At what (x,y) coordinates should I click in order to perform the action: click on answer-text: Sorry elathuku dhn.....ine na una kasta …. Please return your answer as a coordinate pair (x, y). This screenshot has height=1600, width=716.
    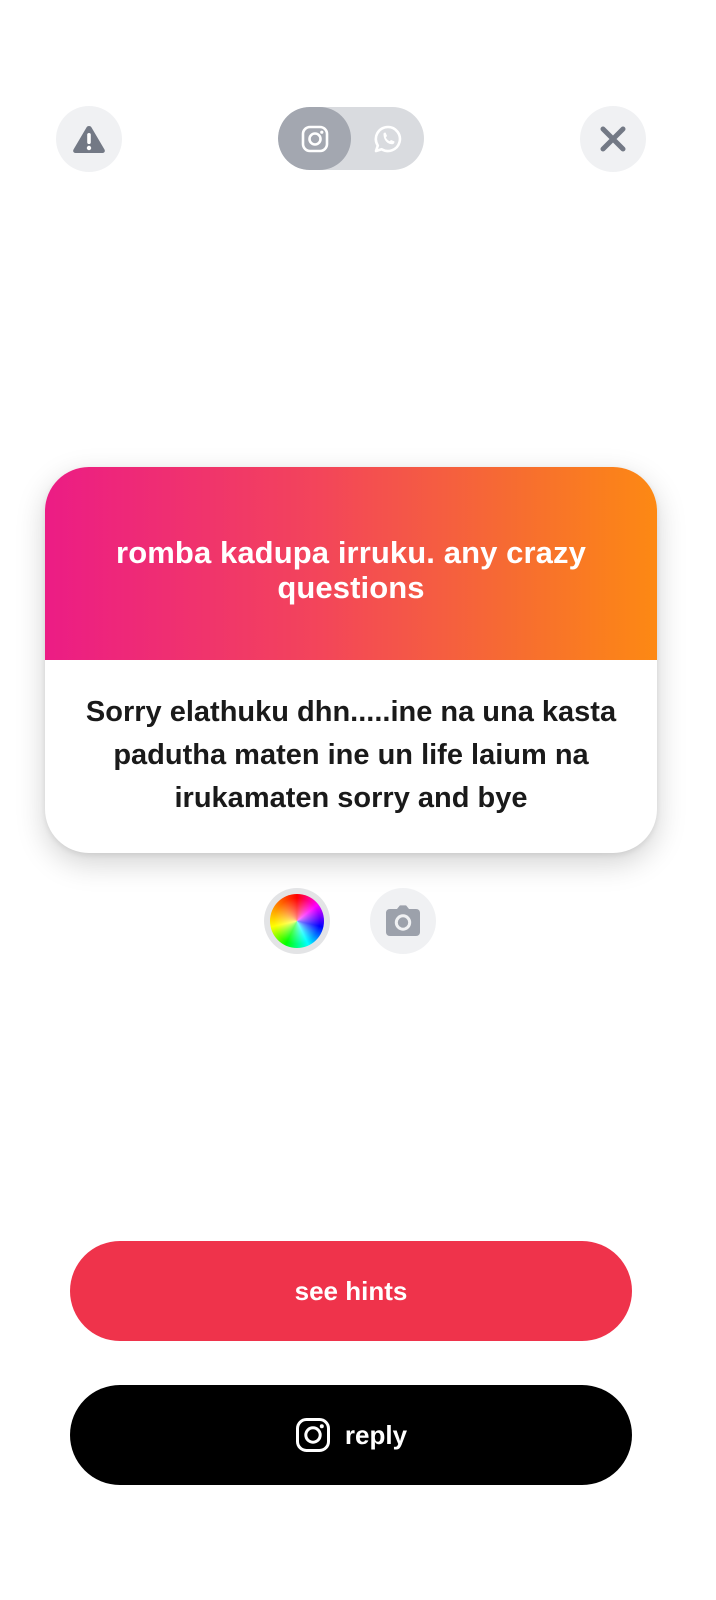
    Looking at the image, I should click on (351, 755).